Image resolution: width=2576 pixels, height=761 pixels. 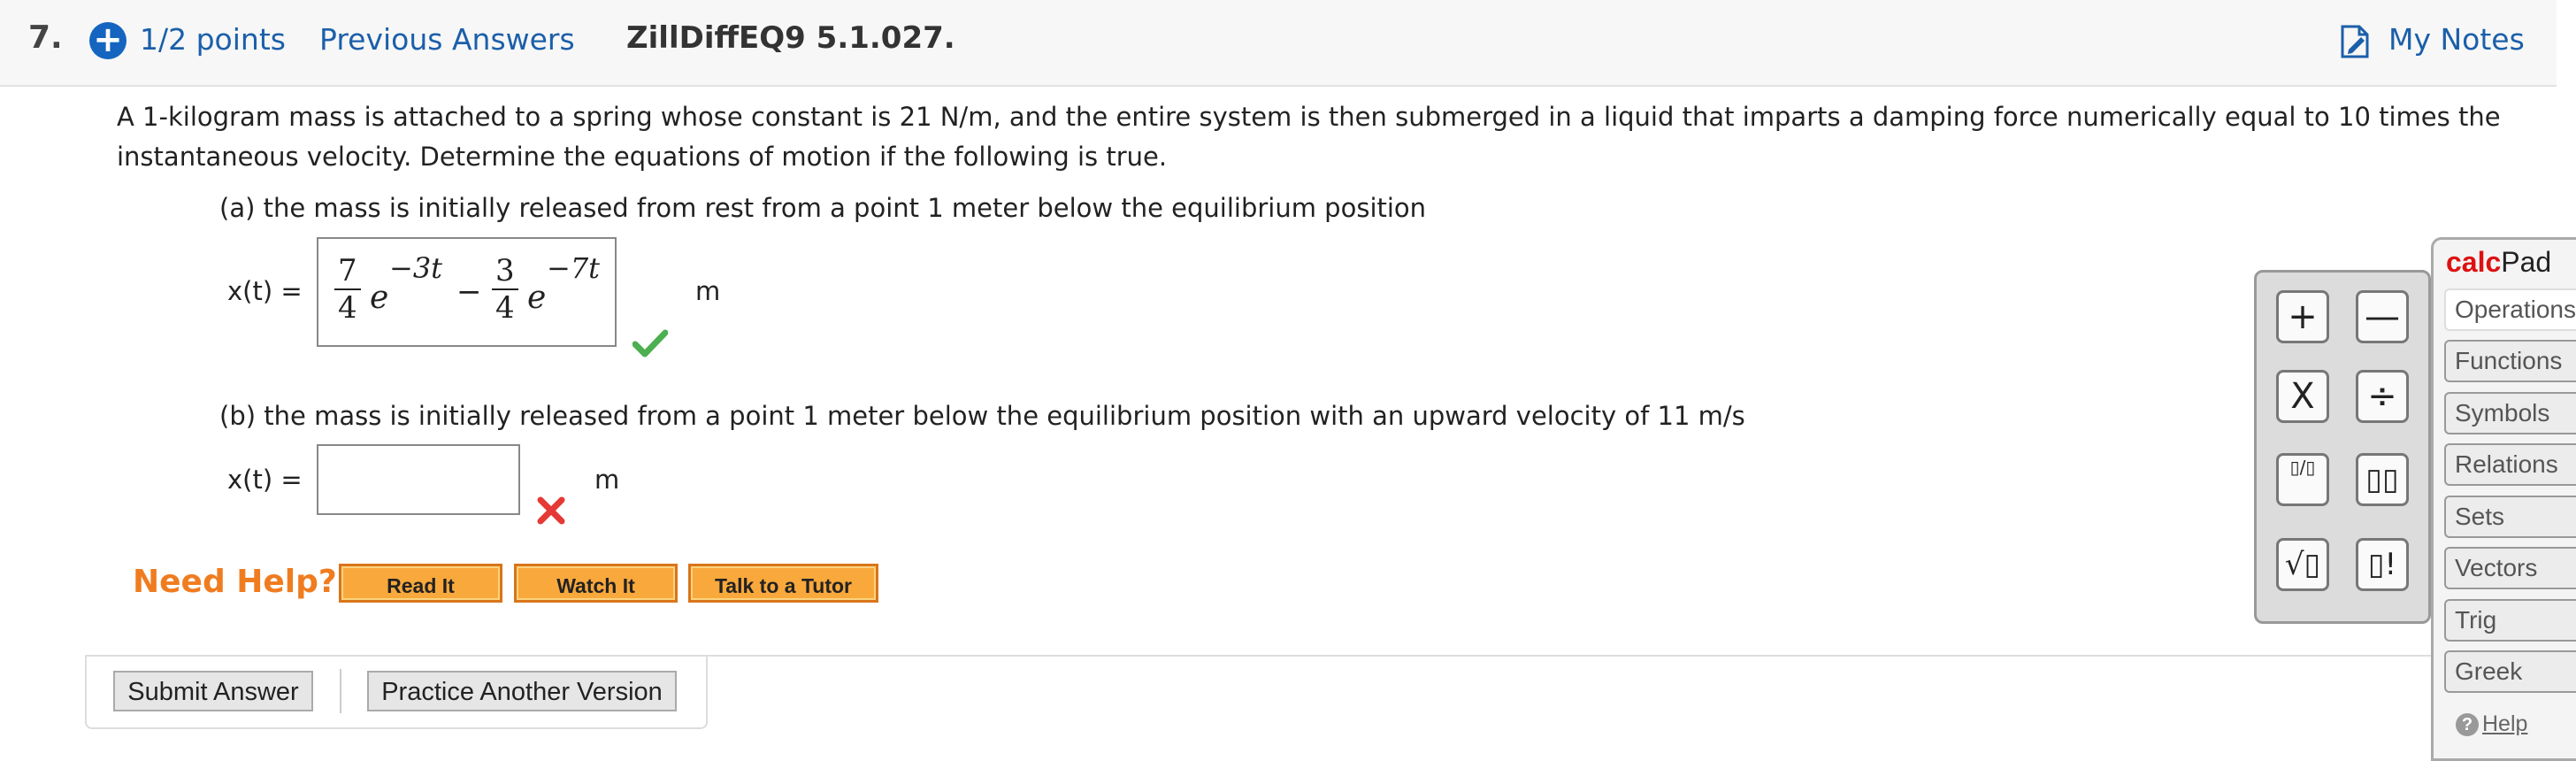 I want to click on fraction-key: ▯/▯, so click(x=2302, y=480).